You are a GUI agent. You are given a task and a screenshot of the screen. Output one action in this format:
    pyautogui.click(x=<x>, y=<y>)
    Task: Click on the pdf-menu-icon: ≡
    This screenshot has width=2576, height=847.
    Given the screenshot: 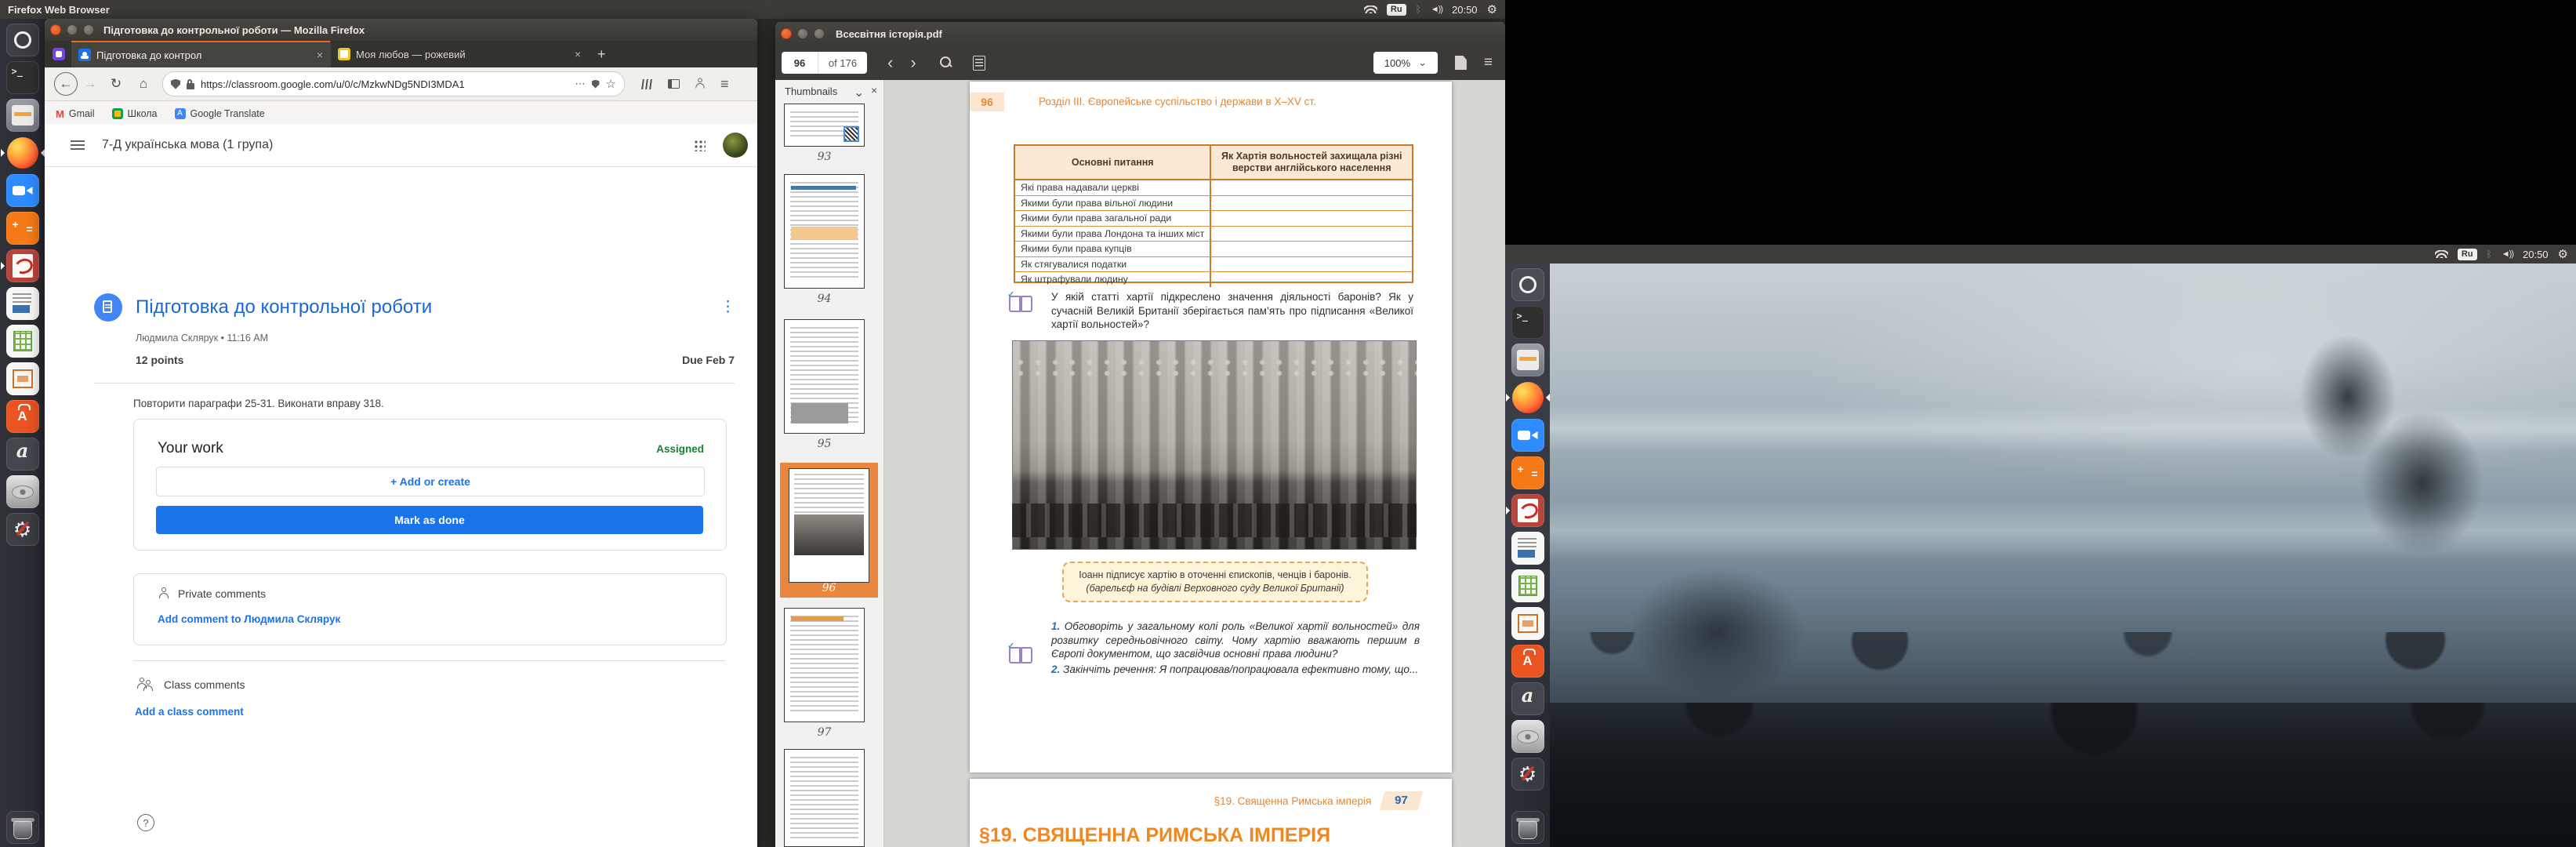 What is the action you would take?
    pyautogui.click(x=1488, y=62)
    